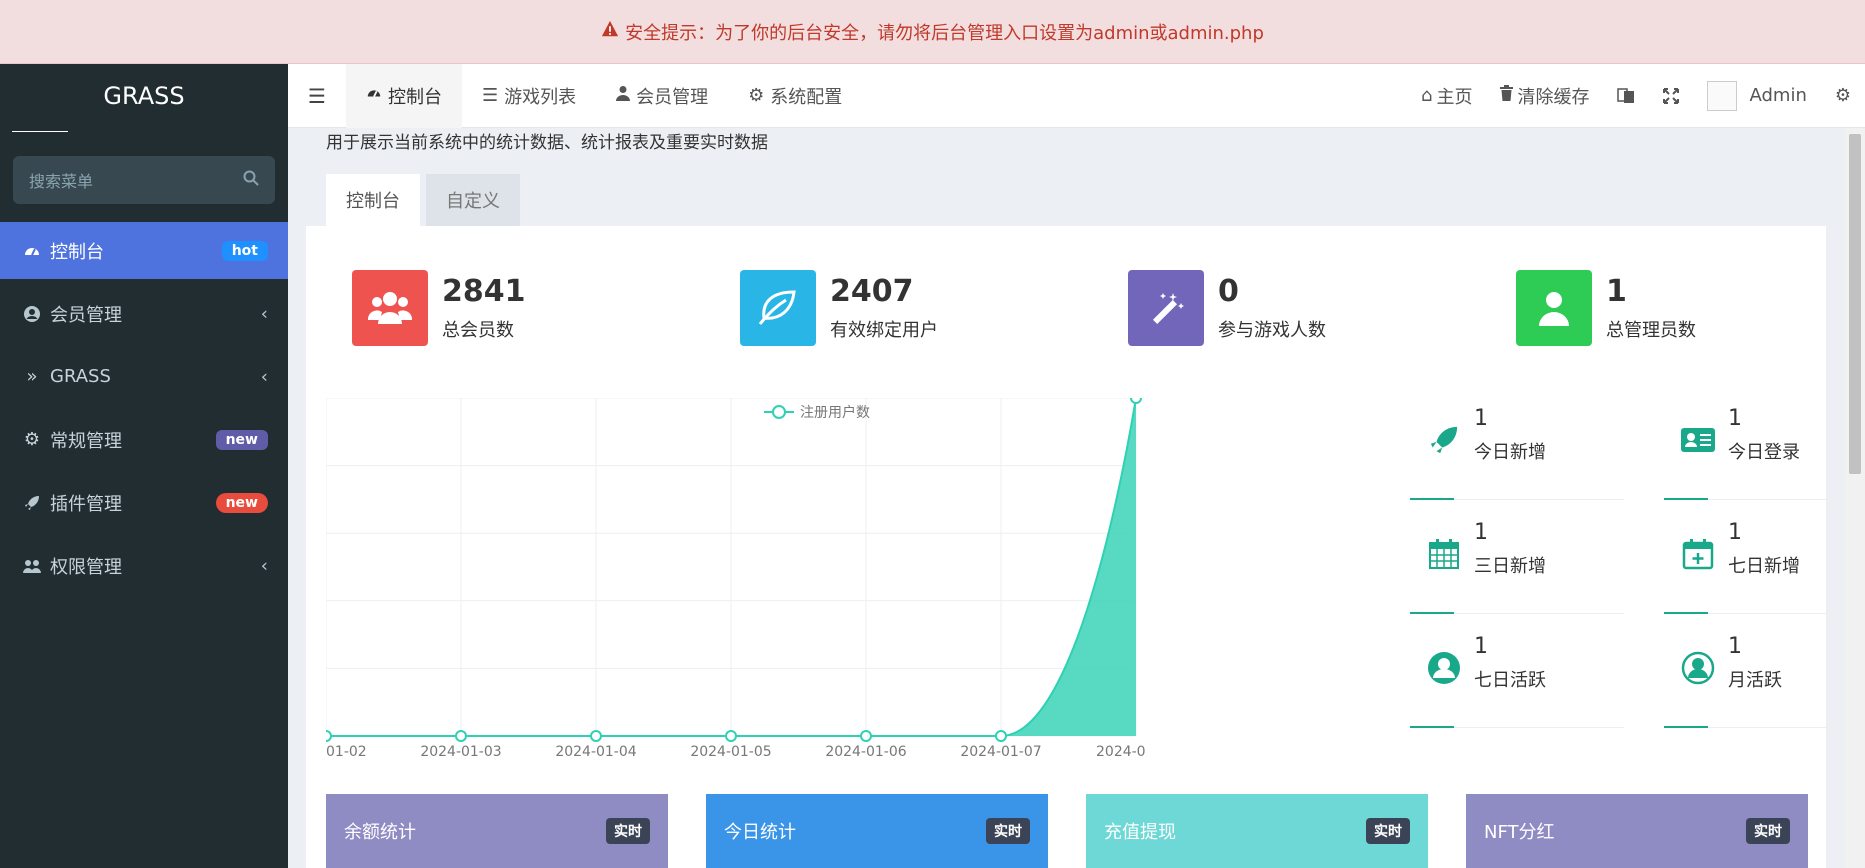 The width and height of the screenshot is (1865, 868). What do you see at coordinates (144, 313) in the screenshot?
I see `sidebar-item-members: 会员管理 ‹` at bounding box center [144, 313].